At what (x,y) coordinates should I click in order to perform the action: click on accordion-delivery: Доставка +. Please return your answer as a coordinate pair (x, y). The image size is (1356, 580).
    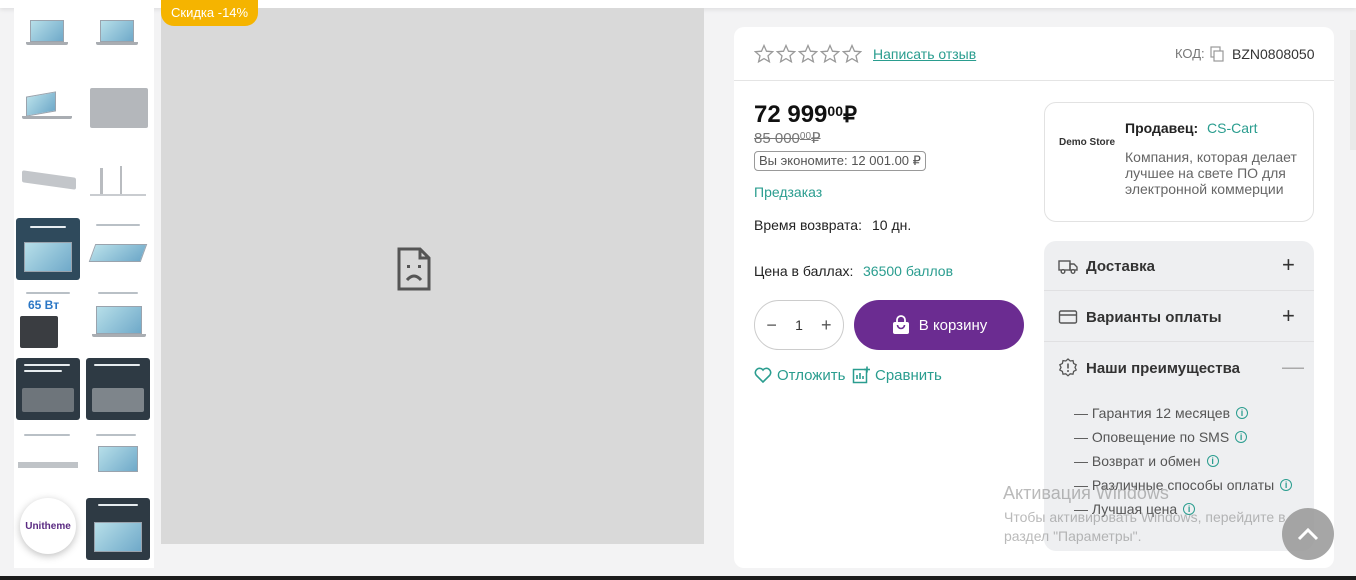
    Looking at the image, I should click on (1179, 266).